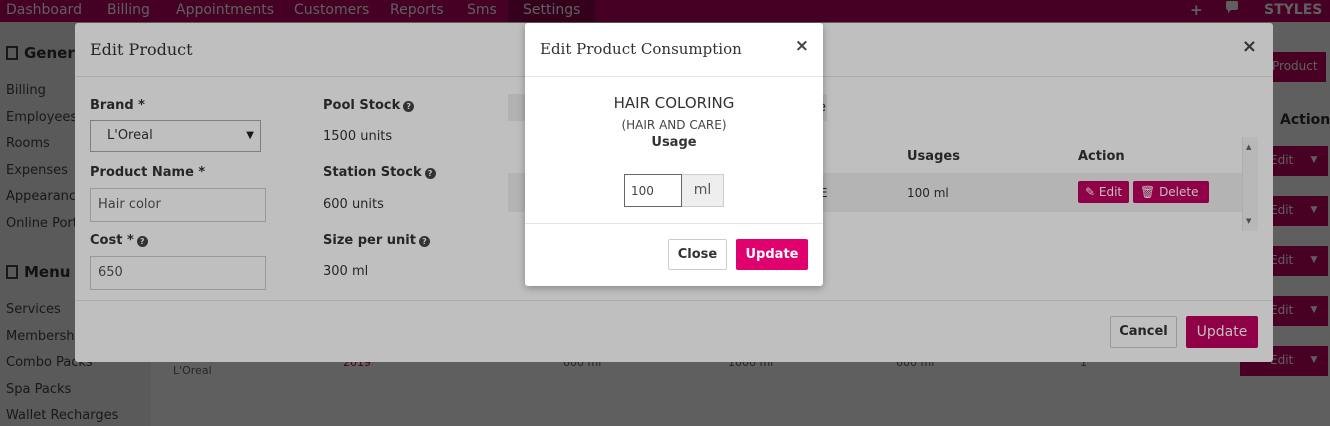  Describe the element at coordinates (802, 46) in the screenshot. I see `close-icon: ×` at that location.